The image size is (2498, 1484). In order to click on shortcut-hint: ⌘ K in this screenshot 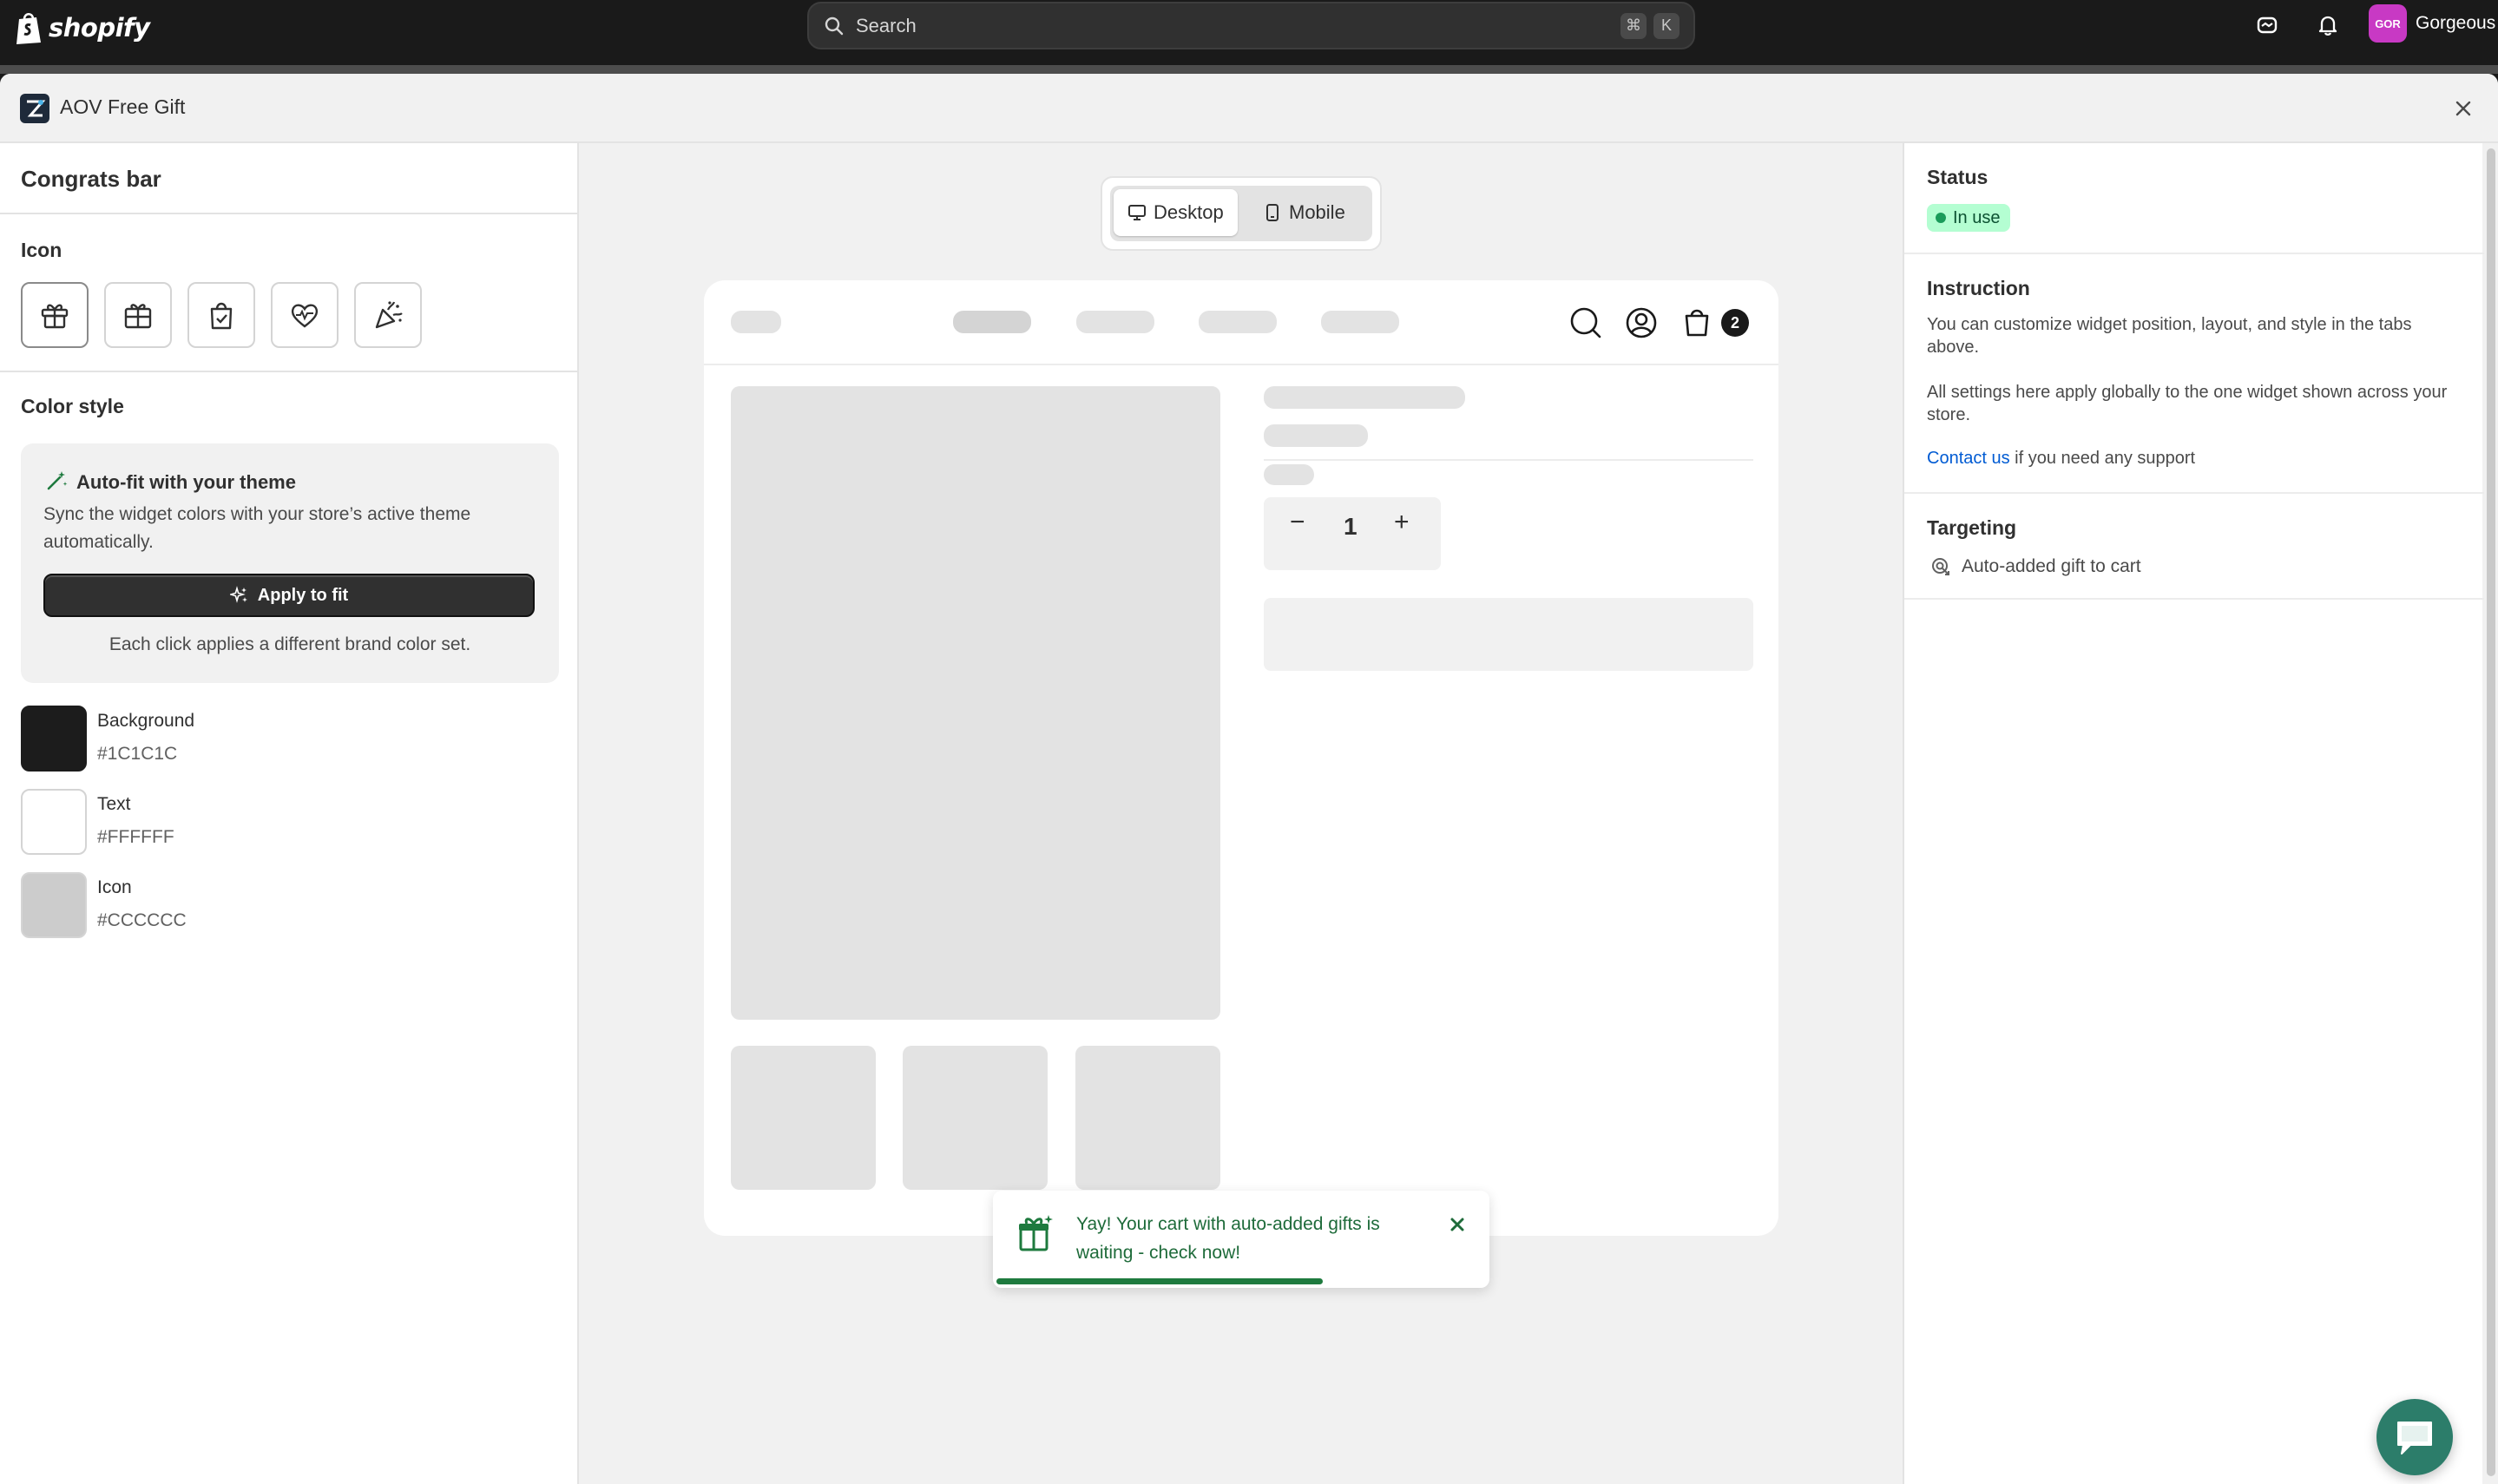, I will do `click(1650, 25)`.